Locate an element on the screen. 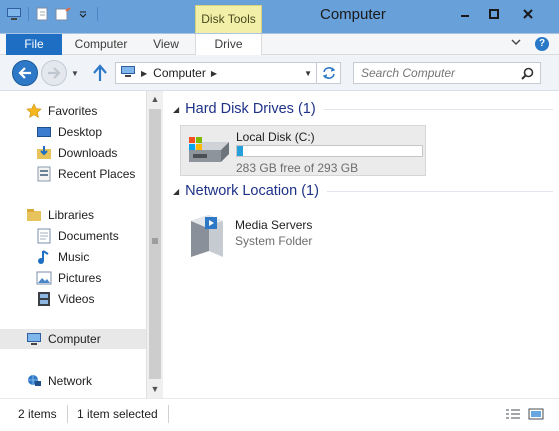  libraries-icon is located at coordinates (34, 215).